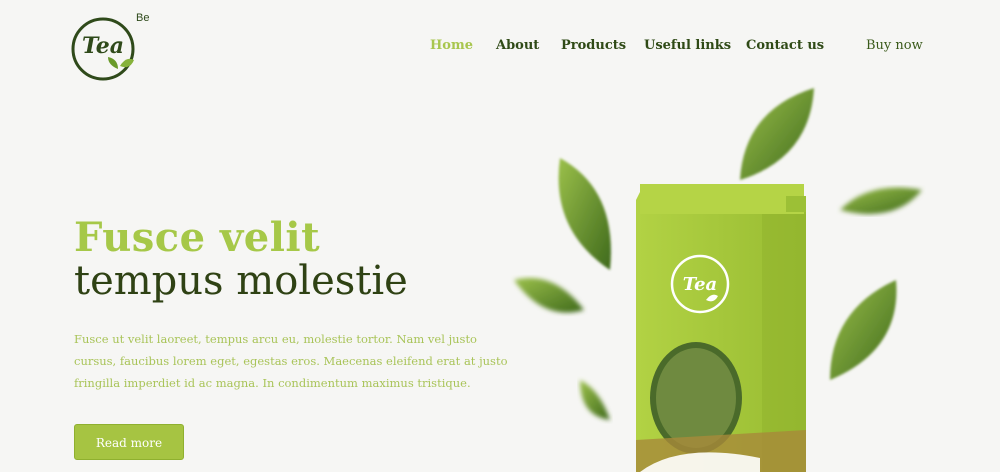 This screenshot has height=472, width=1000. What do you see at coordinates (241, 281) in the screenshot?
I see `hero-title-line2: tempus molestie` at bounding box center [241, 281].